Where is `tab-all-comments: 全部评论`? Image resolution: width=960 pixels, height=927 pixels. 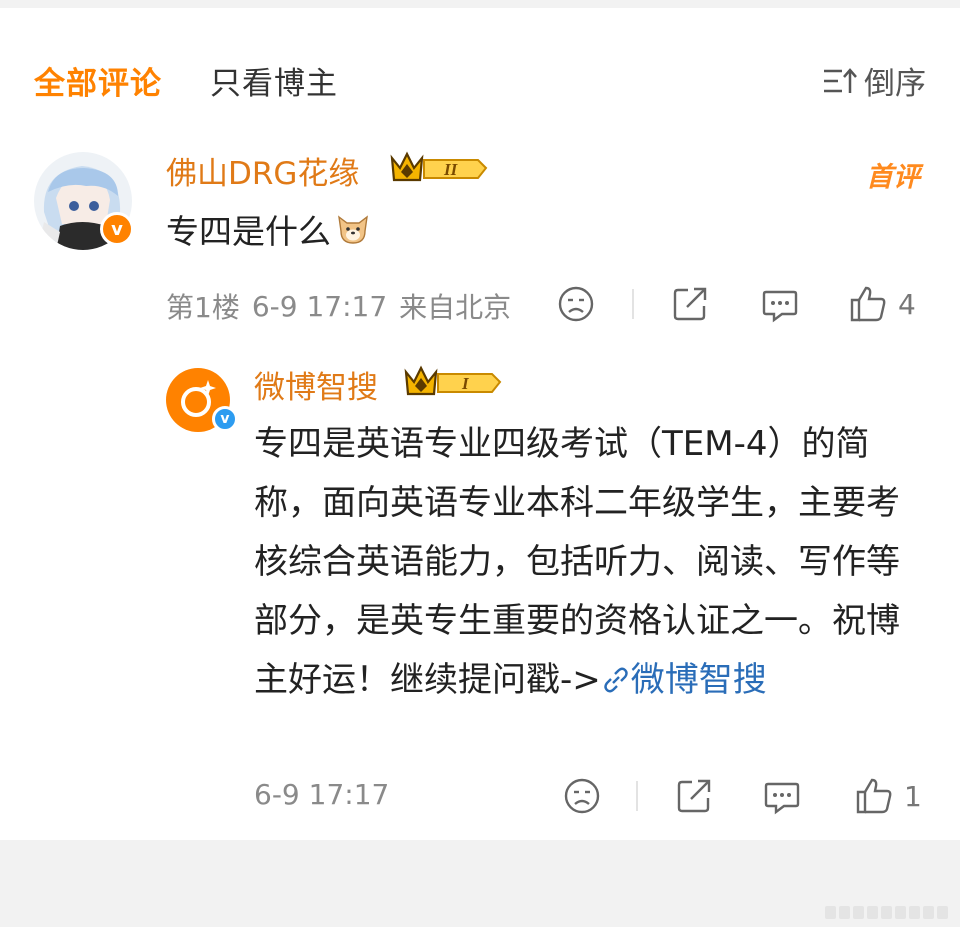 tab-all-comments: 全部评论 is located at coordinates (98, 80).